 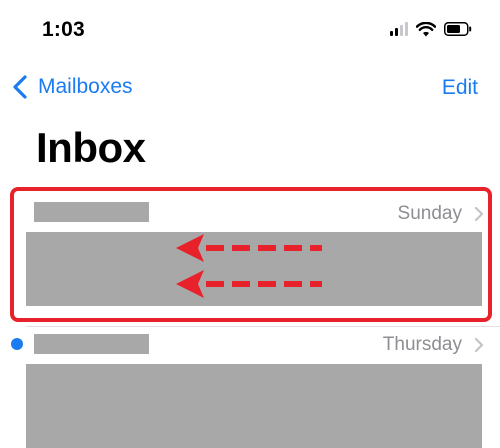 I want to click on status-icons, so click(x=431, y=29).